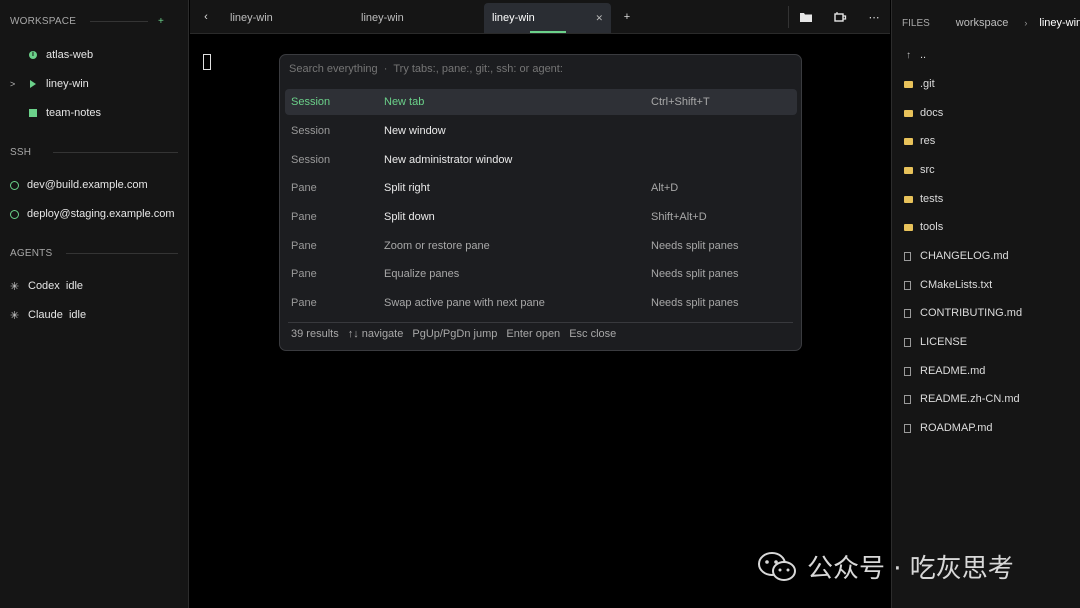 This screenshot has height=608, width=1080. I want to click on add-workspace-button: +, so click(161, 21).